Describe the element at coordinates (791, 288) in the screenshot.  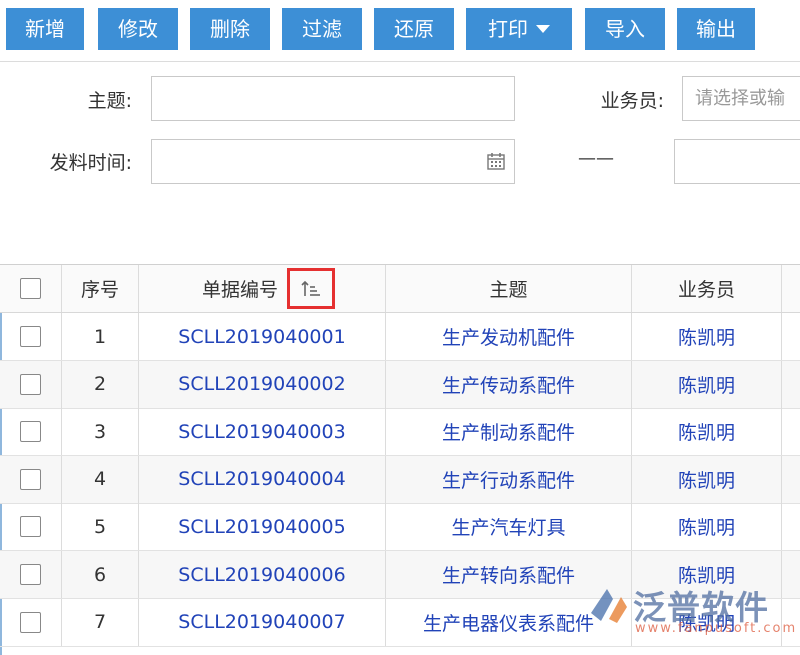
I see `header-overflow` at that location.